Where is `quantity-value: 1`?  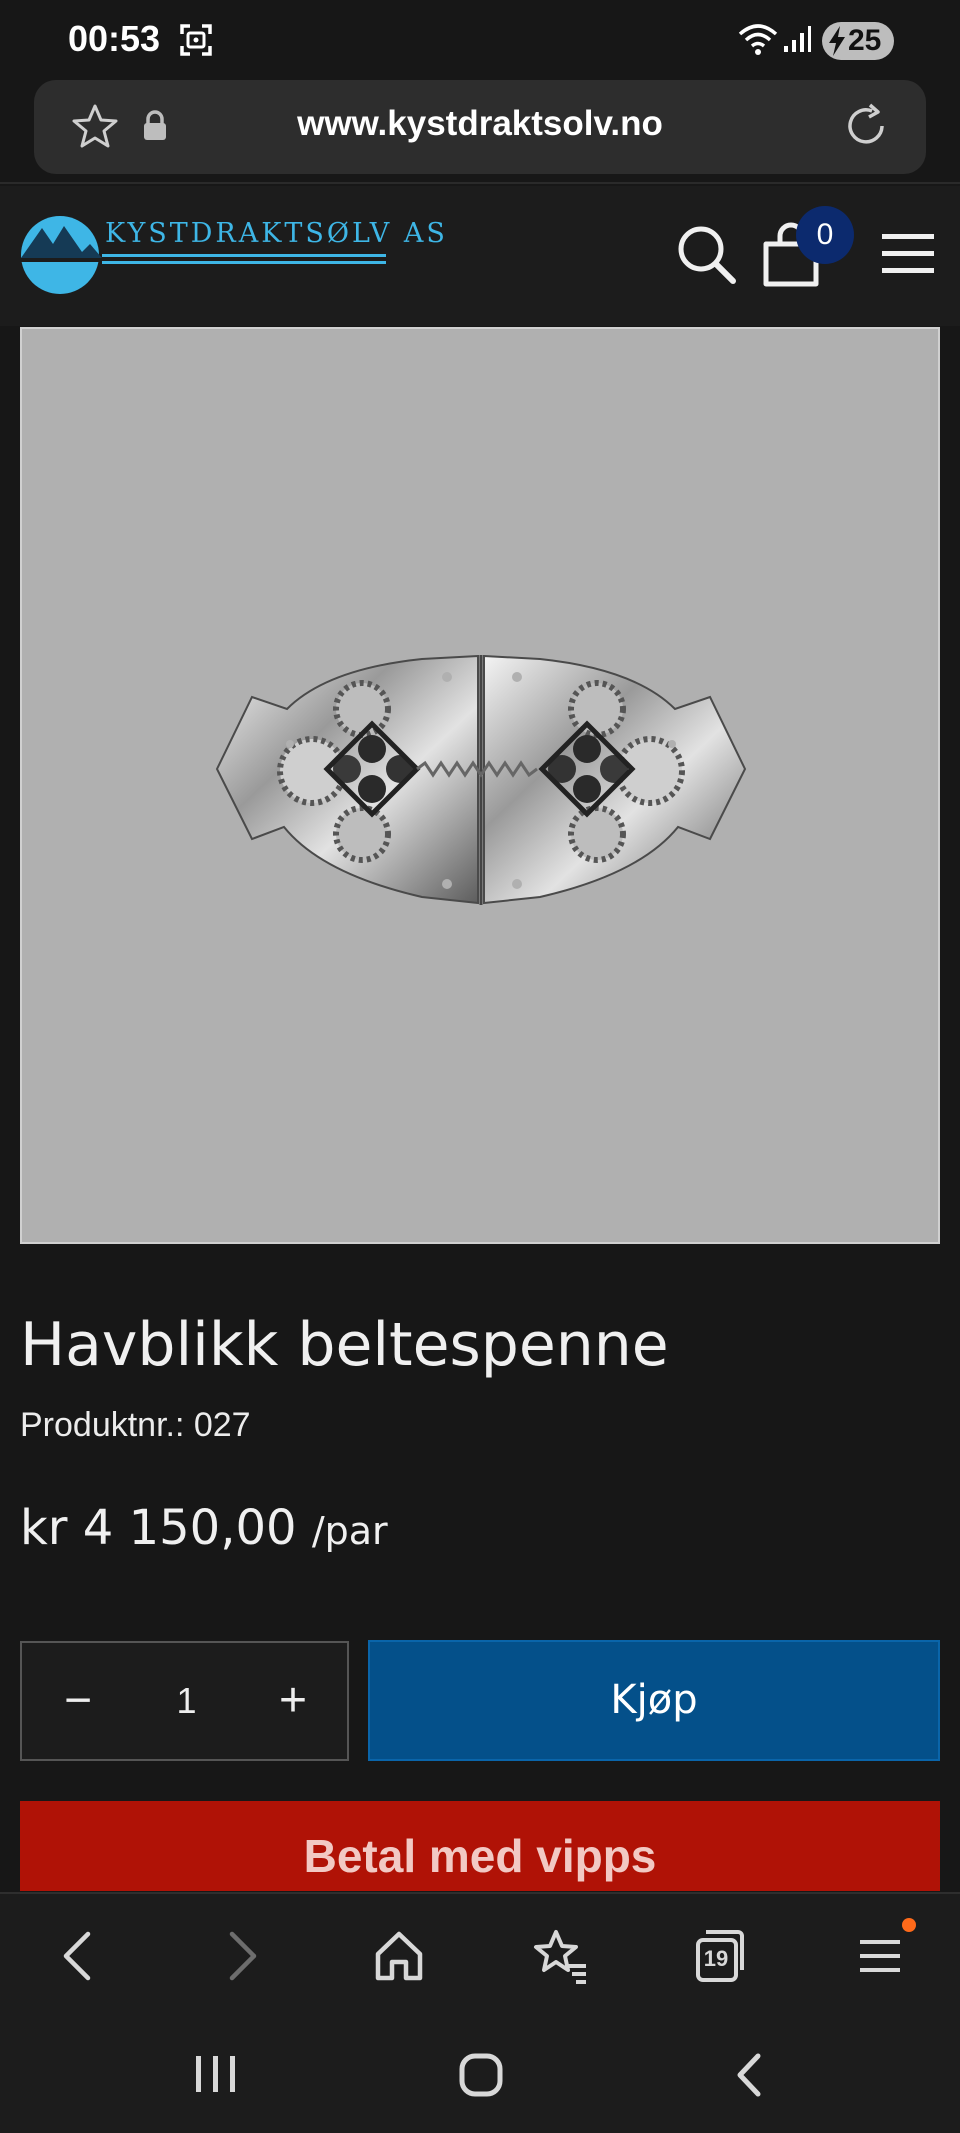 quantity-value: 1 is located at coordinates (186, 1701).